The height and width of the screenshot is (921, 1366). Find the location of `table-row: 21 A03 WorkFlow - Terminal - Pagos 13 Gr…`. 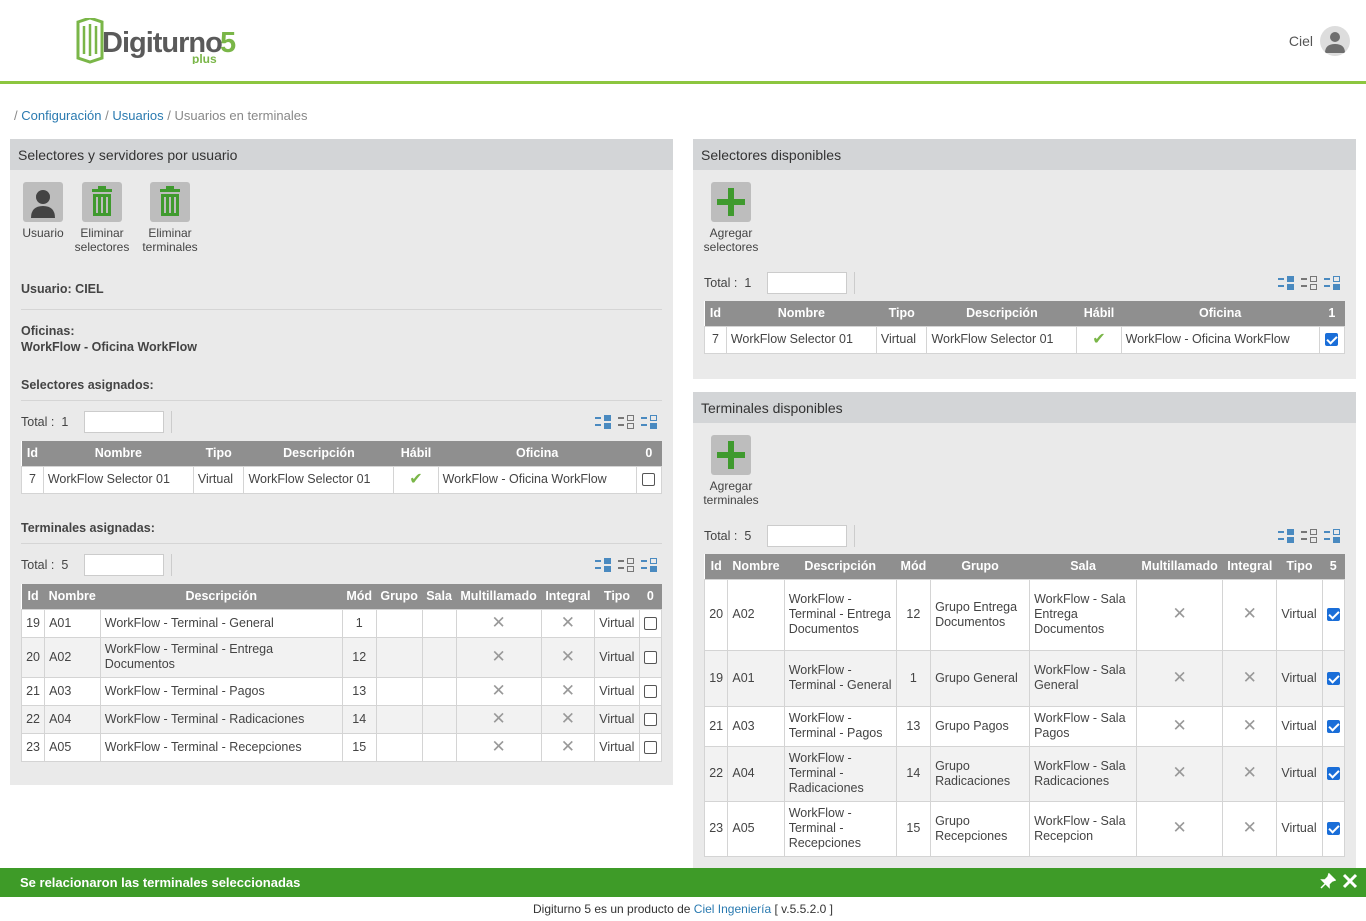

table-row: 21 A03 WorkFlow - Terminal - Pagos 13 Gr… is located at coordinates (1024, 726).